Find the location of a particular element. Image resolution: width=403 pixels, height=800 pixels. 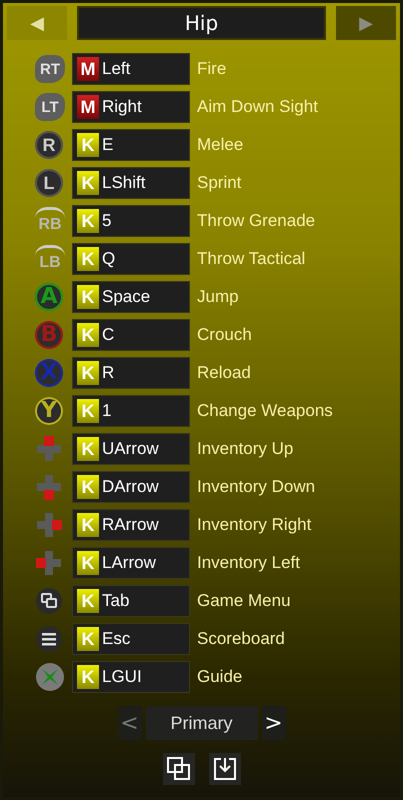

trigger-icon: LT is located at coordinates (50, 107).